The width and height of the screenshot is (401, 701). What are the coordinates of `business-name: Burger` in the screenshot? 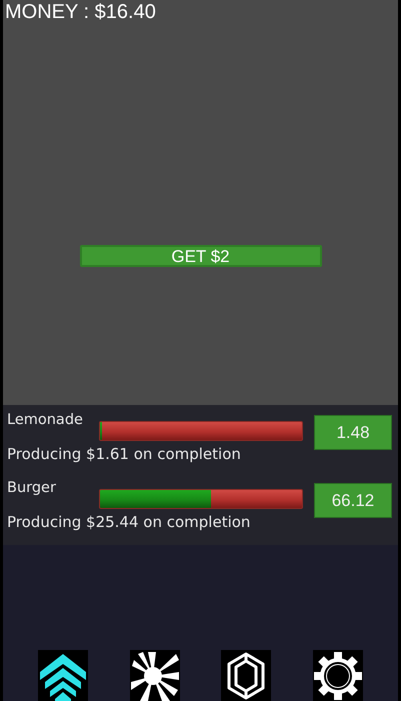 It's located at (32, 487).